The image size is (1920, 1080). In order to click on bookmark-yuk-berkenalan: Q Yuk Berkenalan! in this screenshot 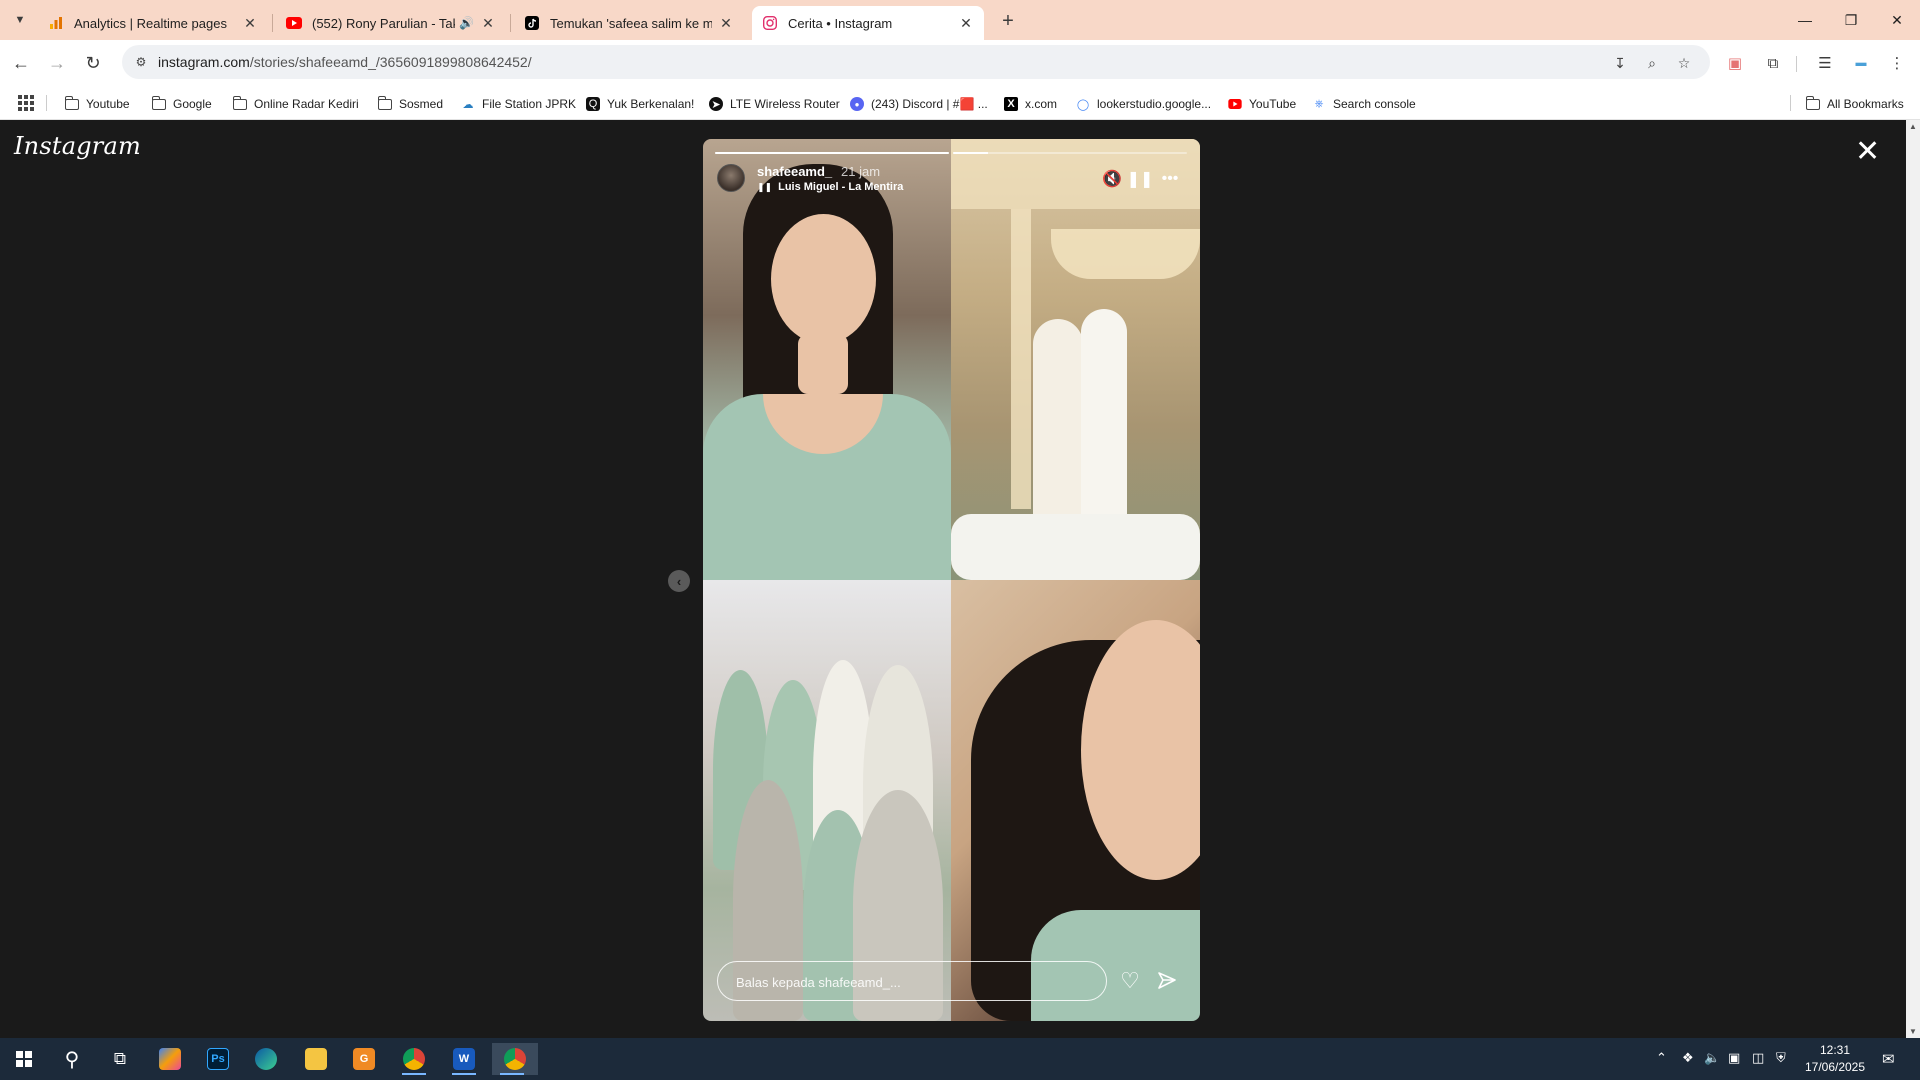, I will do `click(640, 104)`.